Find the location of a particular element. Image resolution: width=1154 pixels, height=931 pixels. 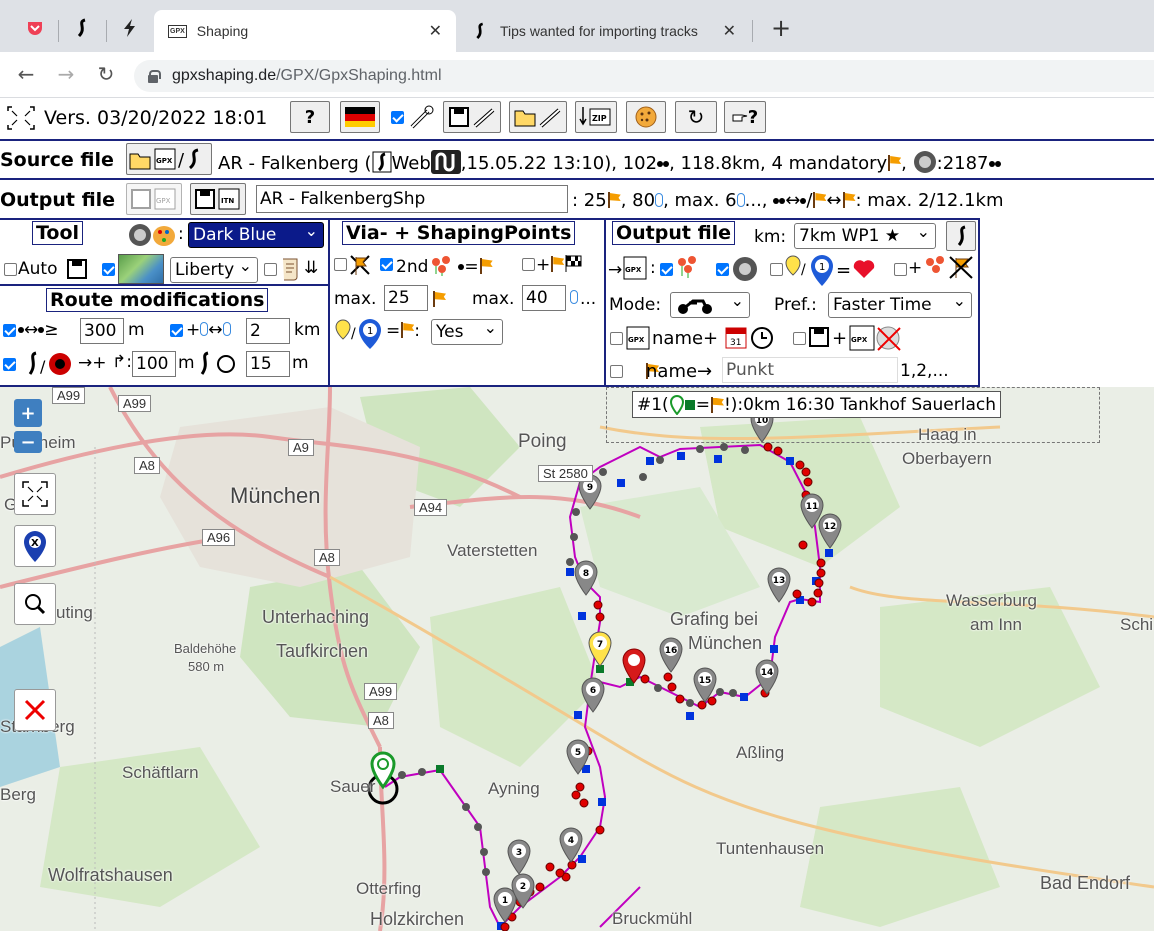

tab-shaping: GPX Shaping ✕ is located at coordinates (305, 31).